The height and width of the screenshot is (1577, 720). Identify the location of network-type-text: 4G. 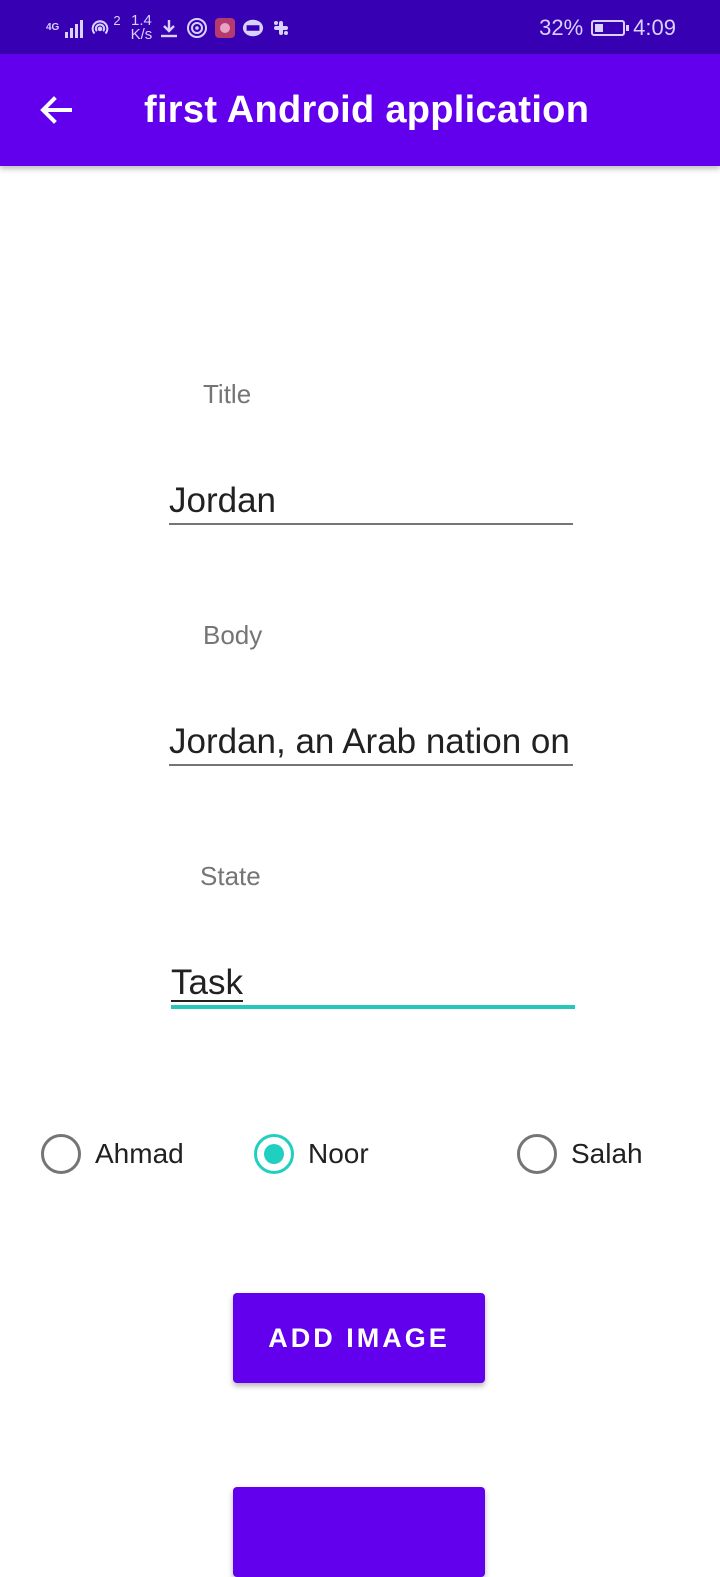
(53, 27).